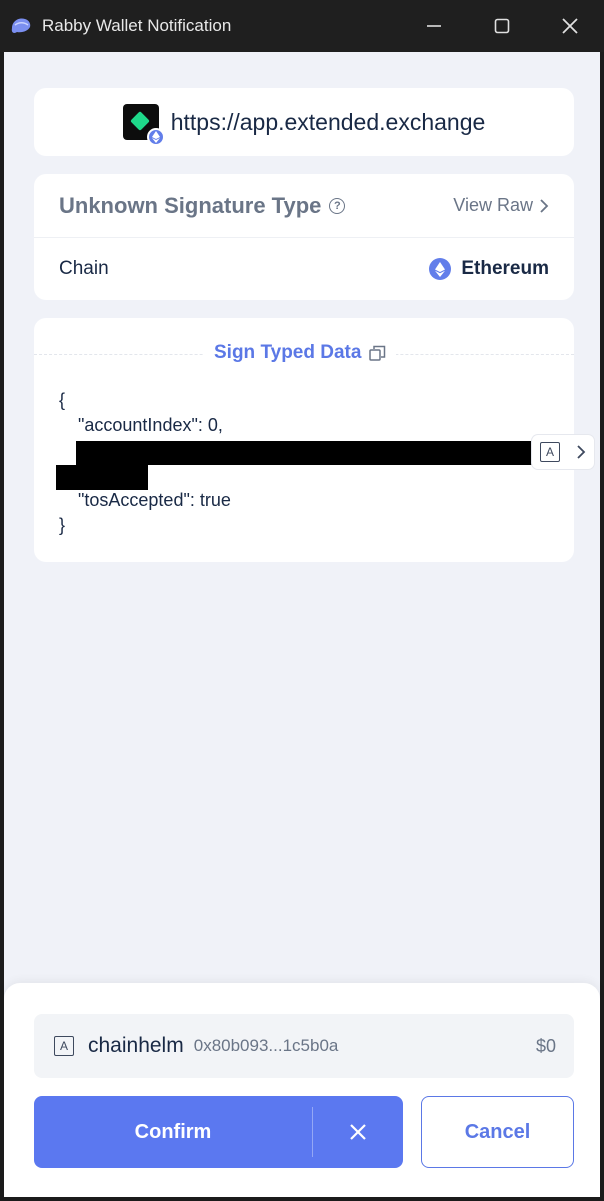 The image size is (604, 1201). I want to click on close-window-button, so click(570, 26).